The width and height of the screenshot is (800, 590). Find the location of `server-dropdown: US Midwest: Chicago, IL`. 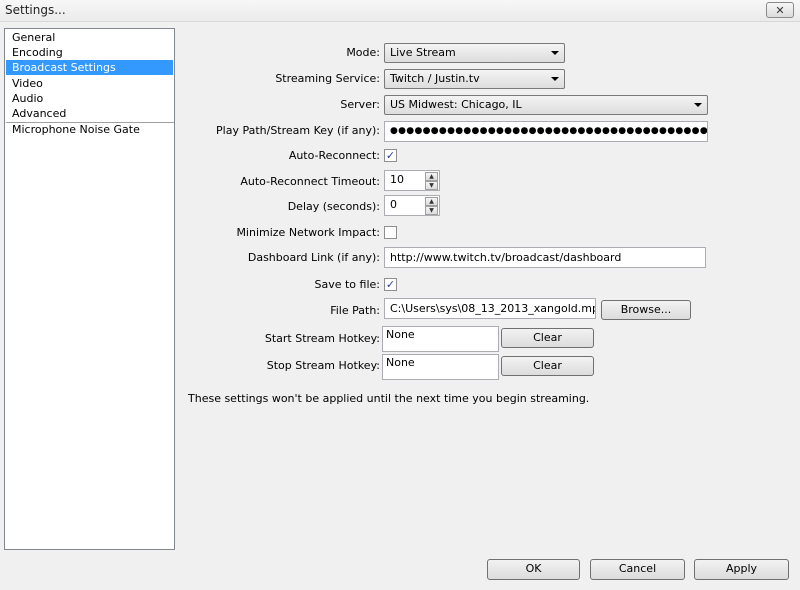

server-dropdown: US Midwest: Chicago, IL is located at coordinates (546, 105).